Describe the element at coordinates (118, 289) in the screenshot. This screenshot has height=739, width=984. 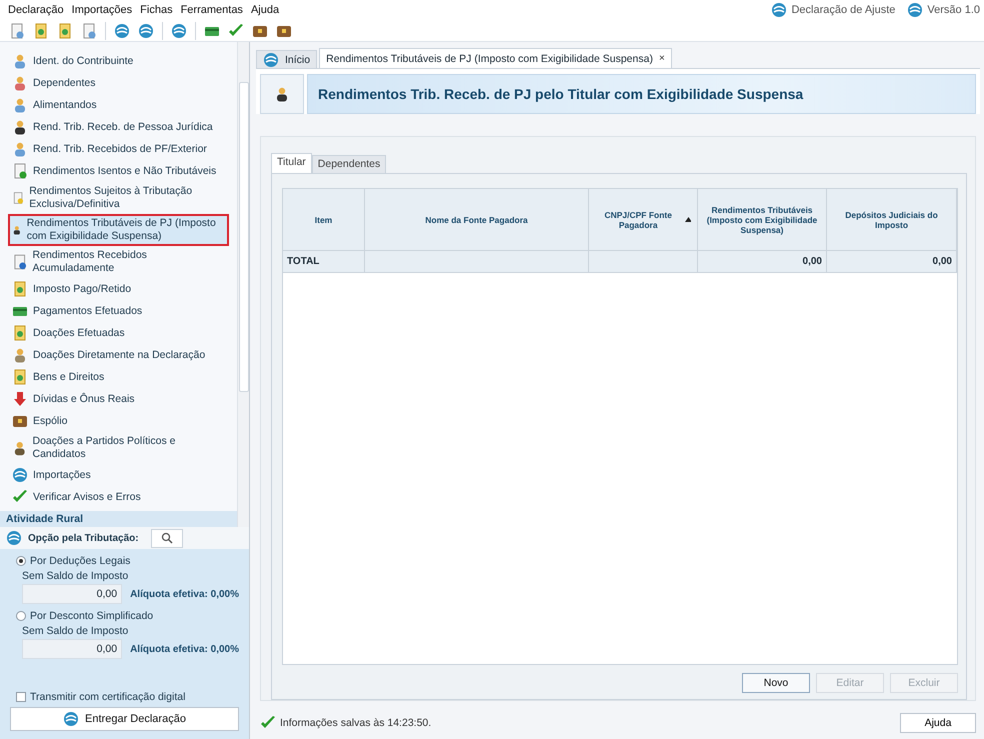
I see `sidebar-item: Imposto Pago/Retido` at that location.